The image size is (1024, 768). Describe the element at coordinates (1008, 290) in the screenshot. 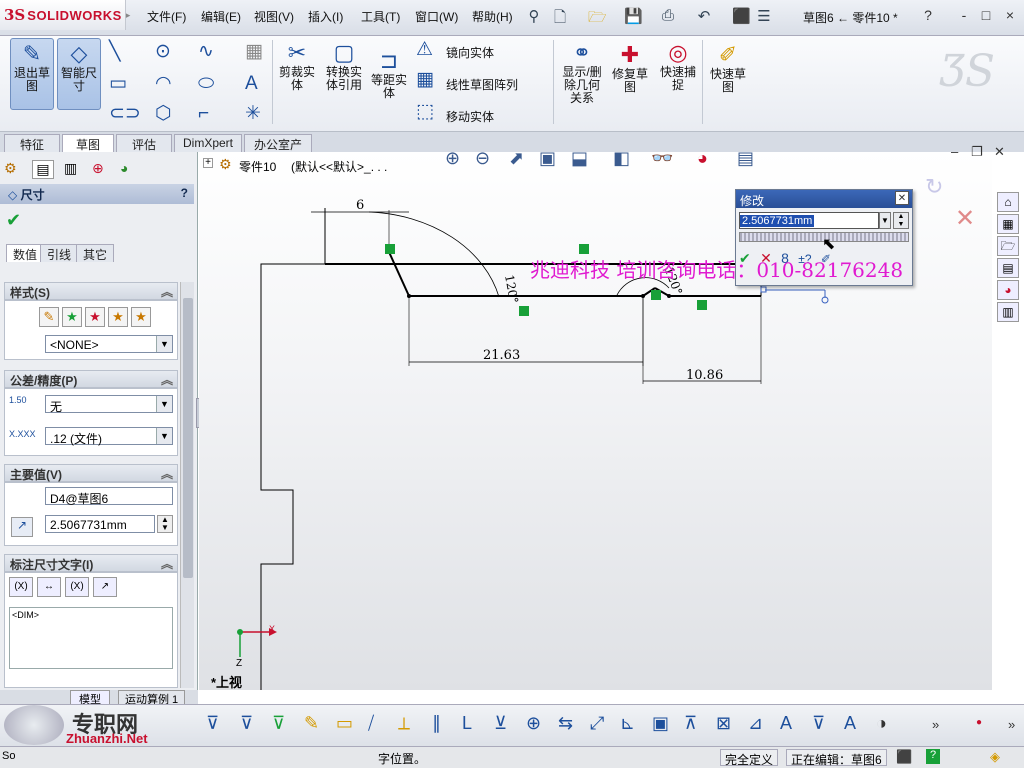

I see `appearances-icon: ◕` at that location.